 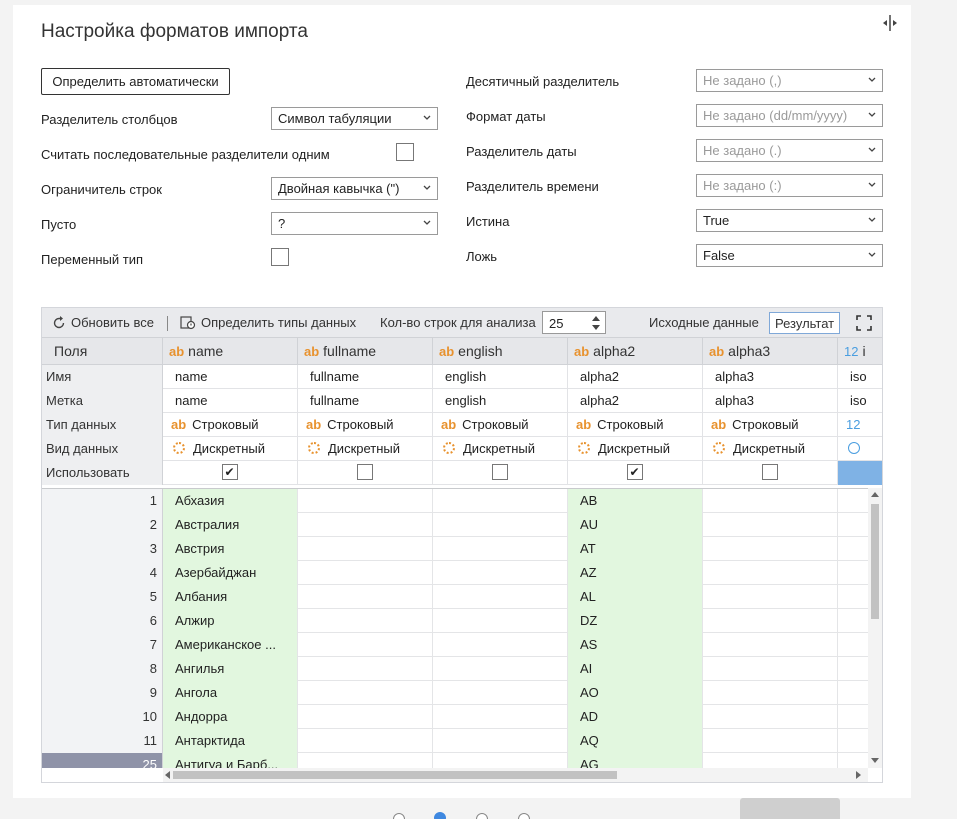 I want to click on table-cell: AU, so click(x=635, y=525).